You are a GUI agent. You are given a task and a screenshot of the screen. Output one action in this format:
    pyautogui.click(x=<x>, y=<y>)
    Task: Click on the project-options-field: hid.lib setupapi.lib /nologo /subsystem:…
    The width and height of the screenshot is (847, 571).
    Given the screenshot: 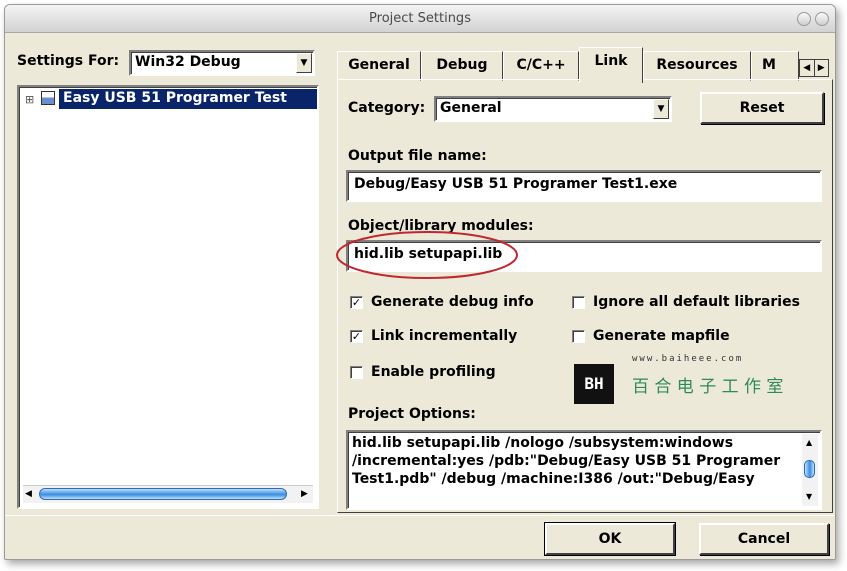 What is the action you would take?
    pyautogui.click(x=584, y=470)
    